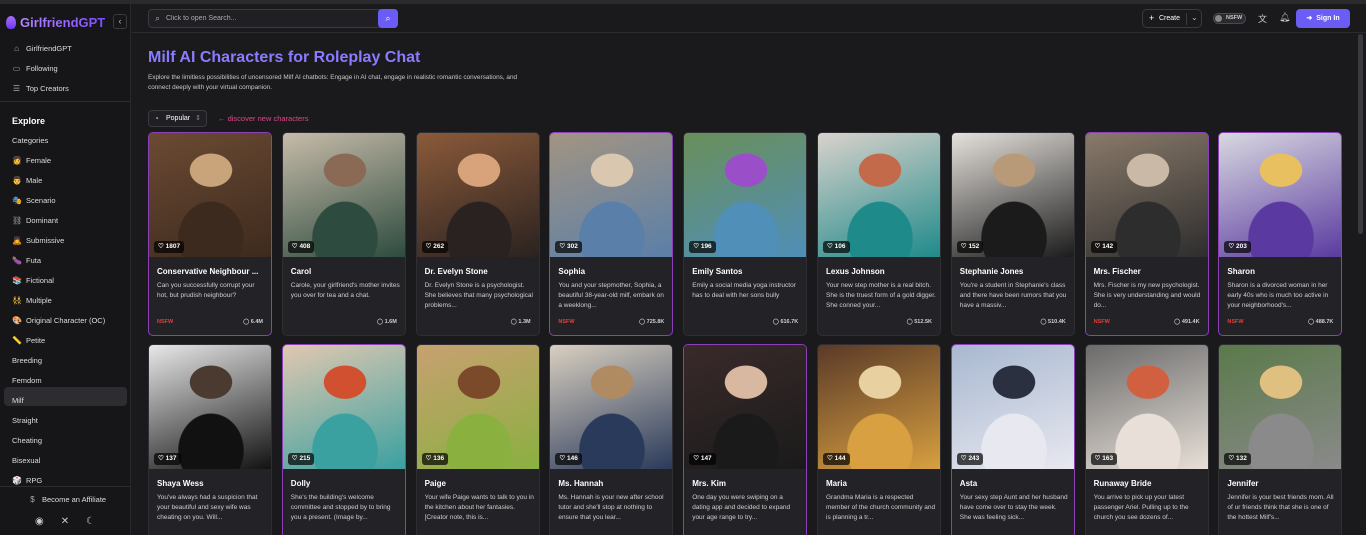 The image size is (1366, 535). I want to click on x-icon: ✕, so click(65, 521).